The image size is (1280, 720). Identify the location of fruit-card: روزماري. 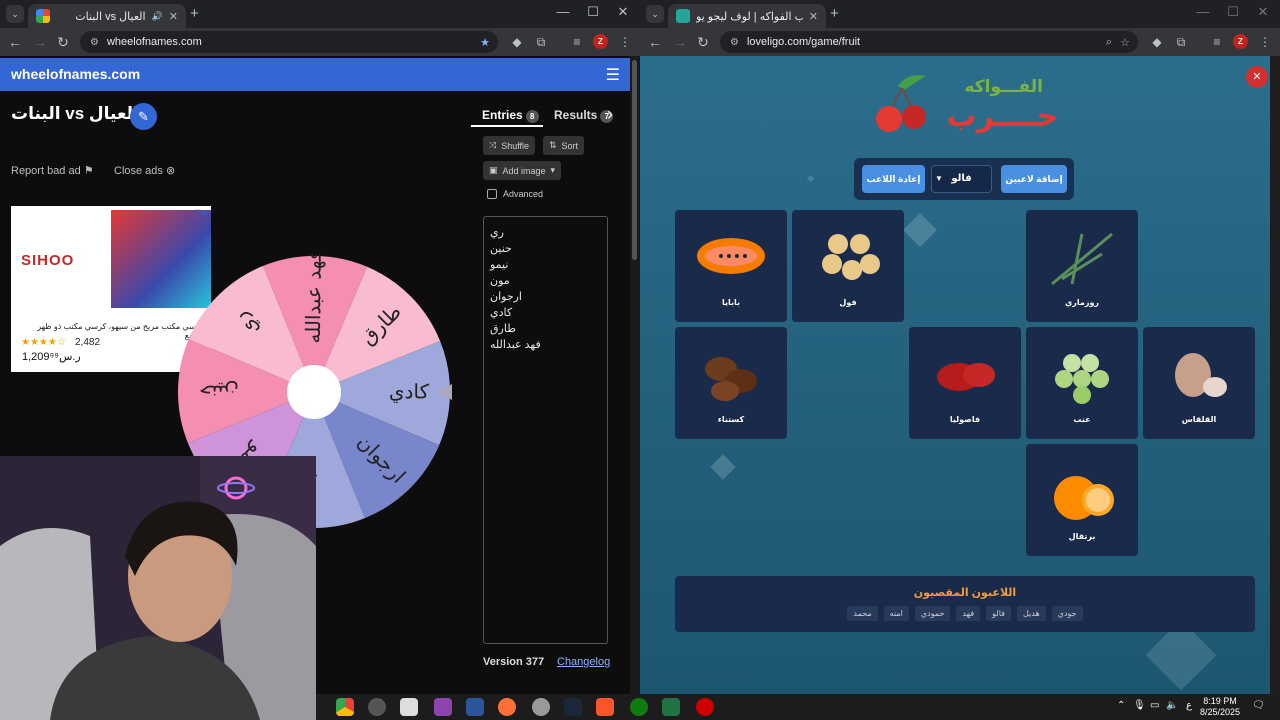
(1082, 266).